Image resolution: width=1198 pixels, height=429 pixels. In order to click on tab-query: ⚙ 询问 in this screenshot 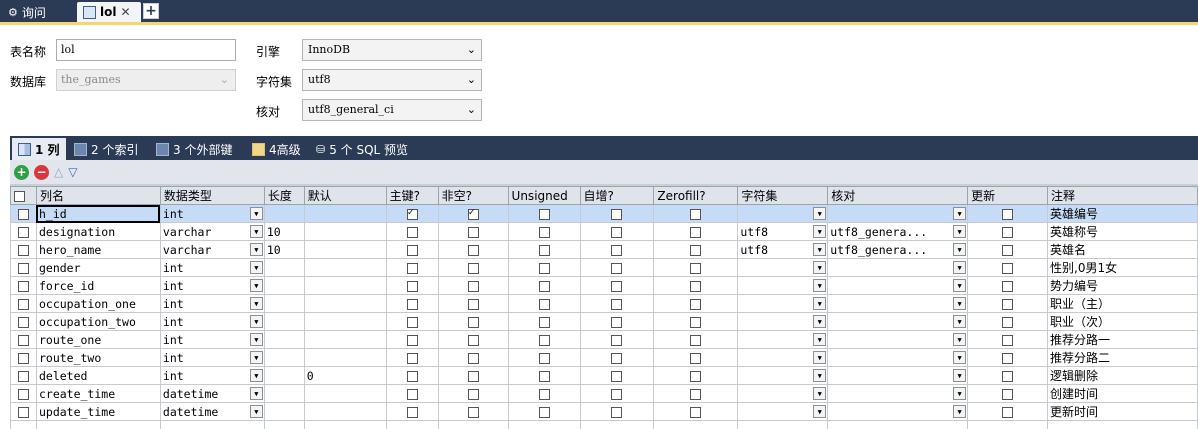, I will do `click(27, 12)`.